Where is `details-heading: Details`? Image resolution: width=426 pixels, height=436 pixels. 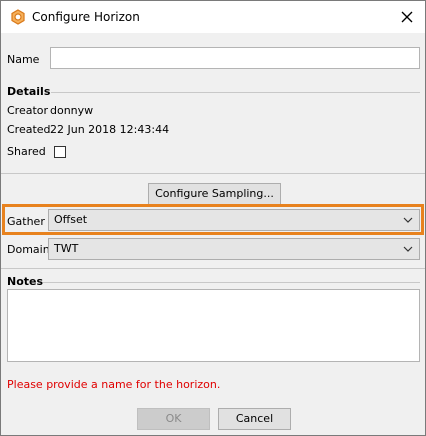
details-heading: Details is located at coordinates (29, 91).